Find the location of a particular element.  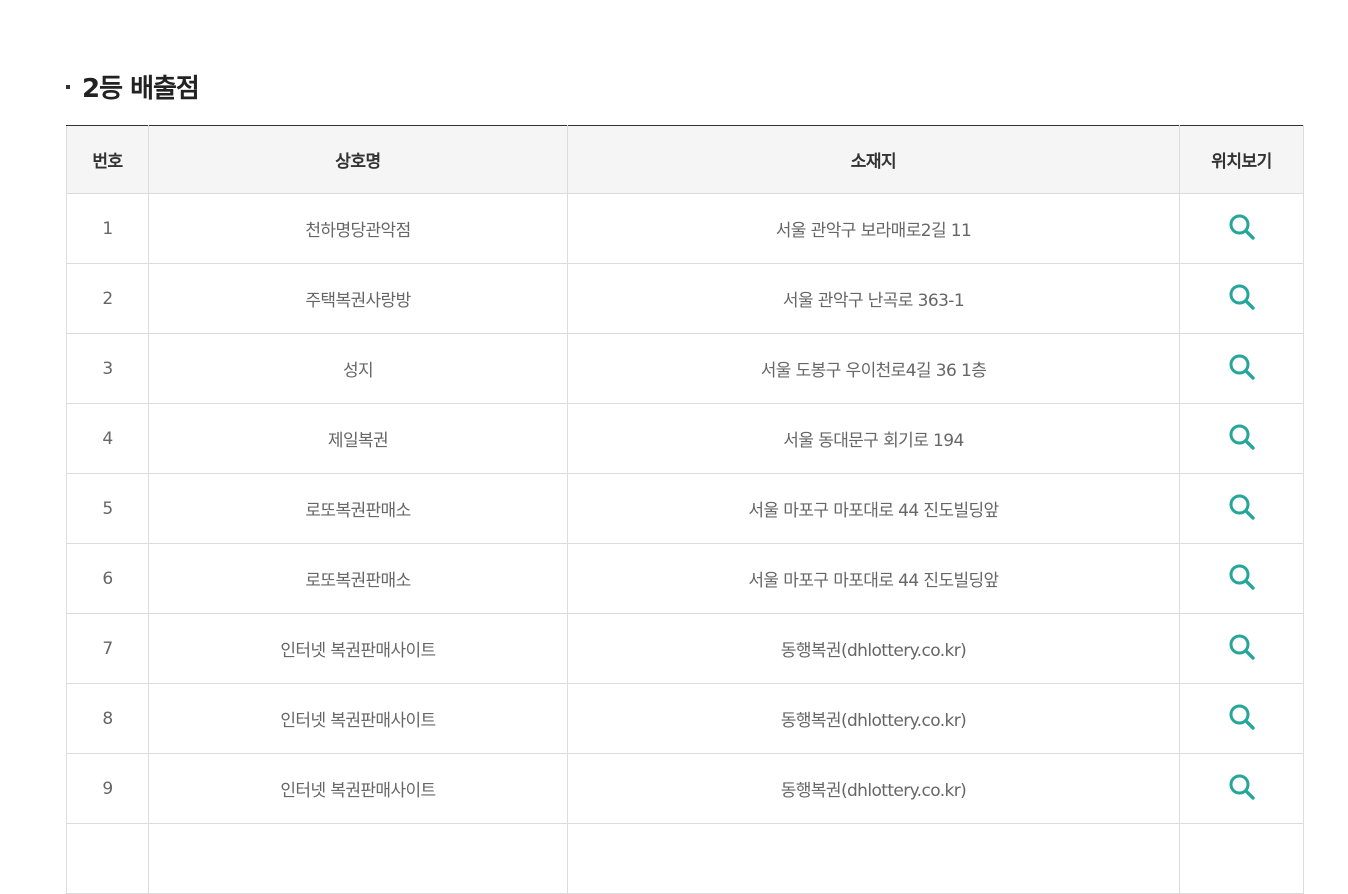

row-store-name: 천하명당관악점 is located at coordinates (358, 228).